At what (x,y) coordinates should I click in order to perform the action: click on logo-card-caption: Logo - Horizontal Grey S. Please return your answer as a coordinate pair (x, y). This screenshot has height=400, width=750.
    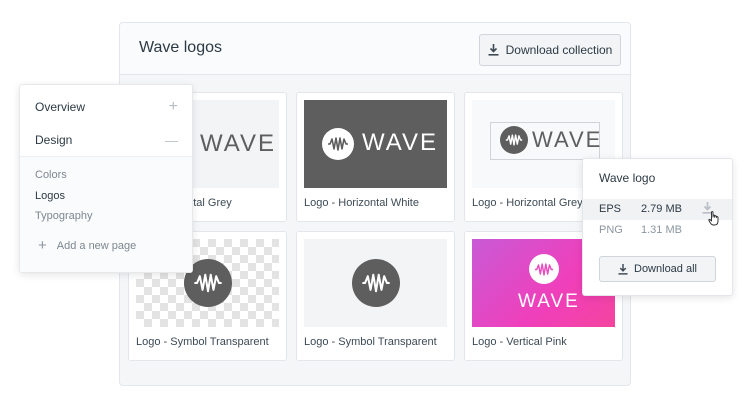
    Looking at the image, I should click on (533, 203).